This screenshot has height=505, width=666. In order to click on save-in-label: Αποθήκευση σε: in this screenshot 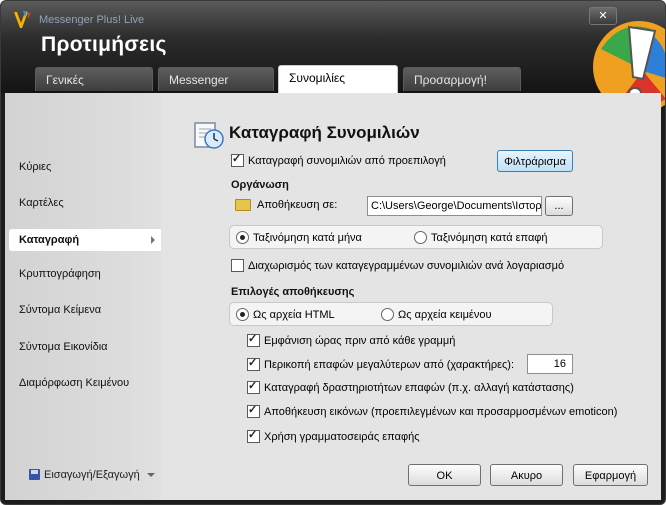, I will do `click(297, 205)`.